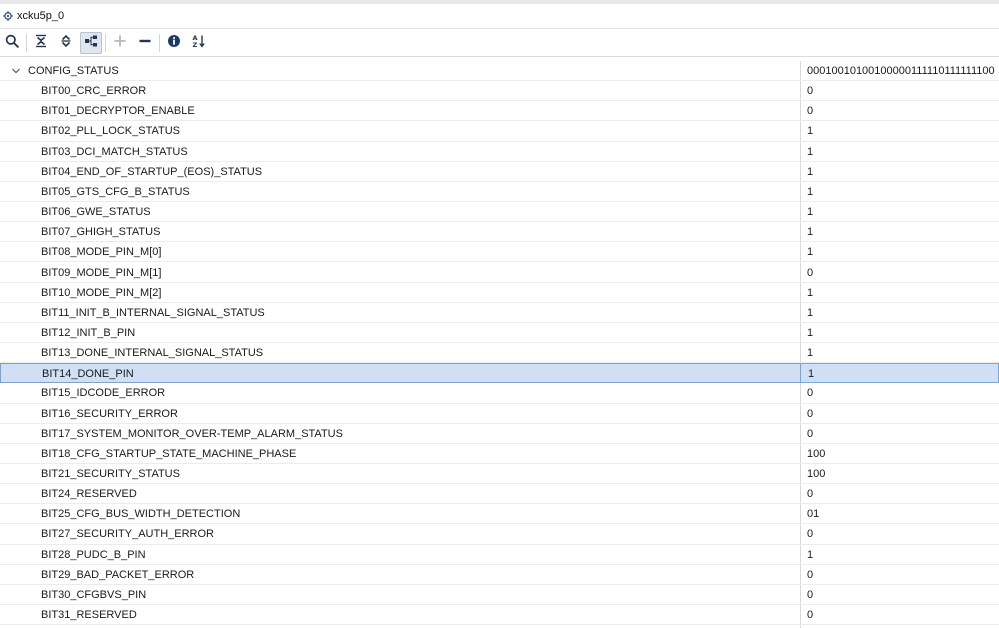 This screenshot has width=999, height=628. I want to click on field-name: BIT05_GTS_CFG_B_STATUS, so click(115, 191).